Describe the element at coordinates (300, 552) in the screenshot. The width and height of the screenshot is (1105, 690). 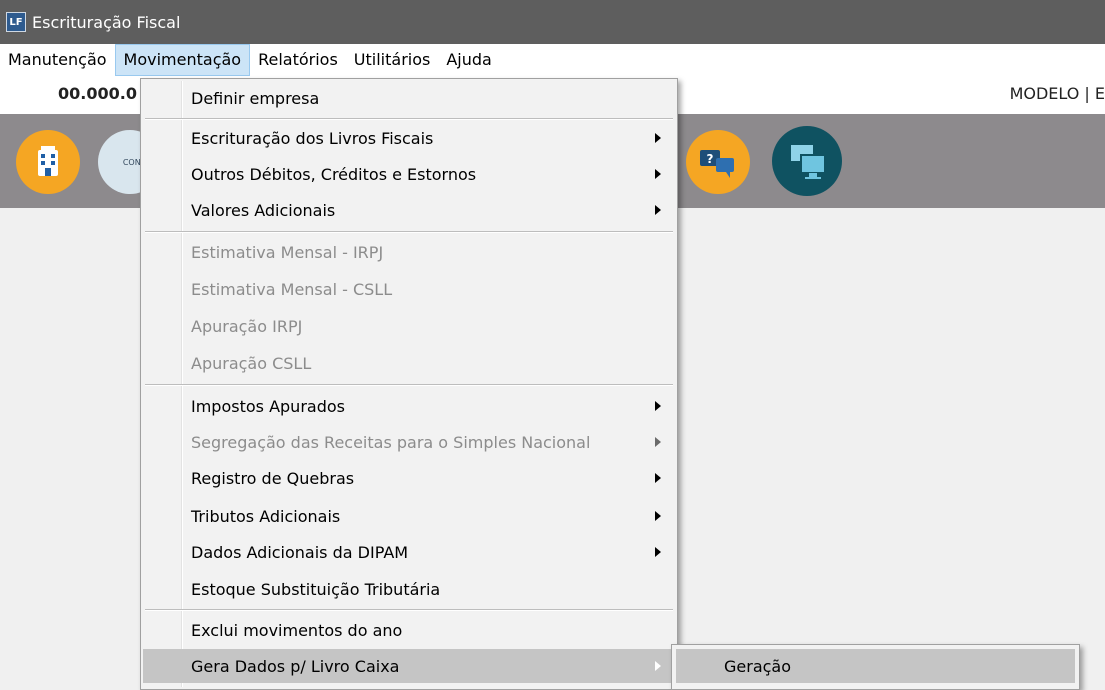
I see `menu-item-label: Dados Adicionais da DIPAM` at that location.